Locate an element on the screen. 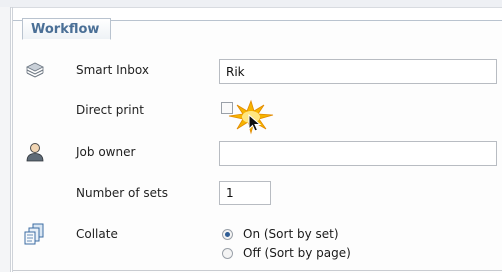 This screenshot has height=273, width=502. collate-pages-icon is located at coordinates (35, 234).